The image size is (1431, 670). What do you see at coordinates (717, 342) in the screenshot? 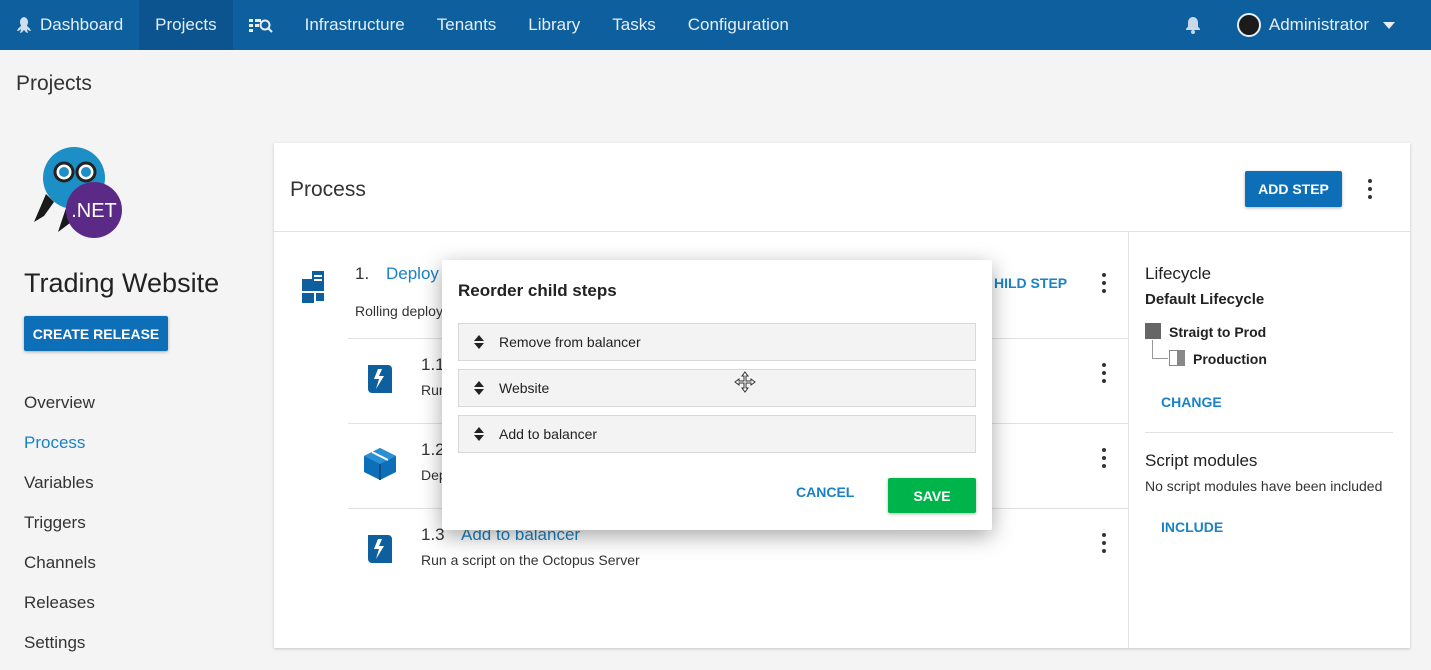
I see `reorder-item: Remove from balancer` at bounding box center [717, 342].